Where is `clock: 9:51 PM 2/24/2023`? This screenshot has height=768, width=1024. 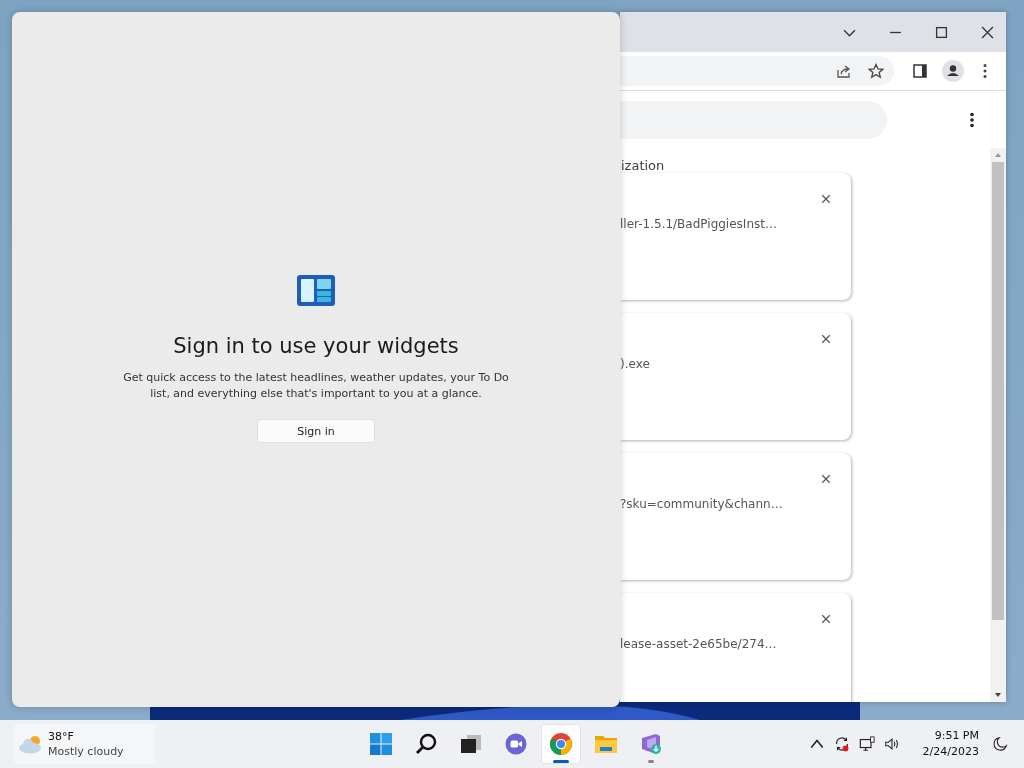 clock: 9:51 PM 2/24/2023 is located at coordinates (950, 744).